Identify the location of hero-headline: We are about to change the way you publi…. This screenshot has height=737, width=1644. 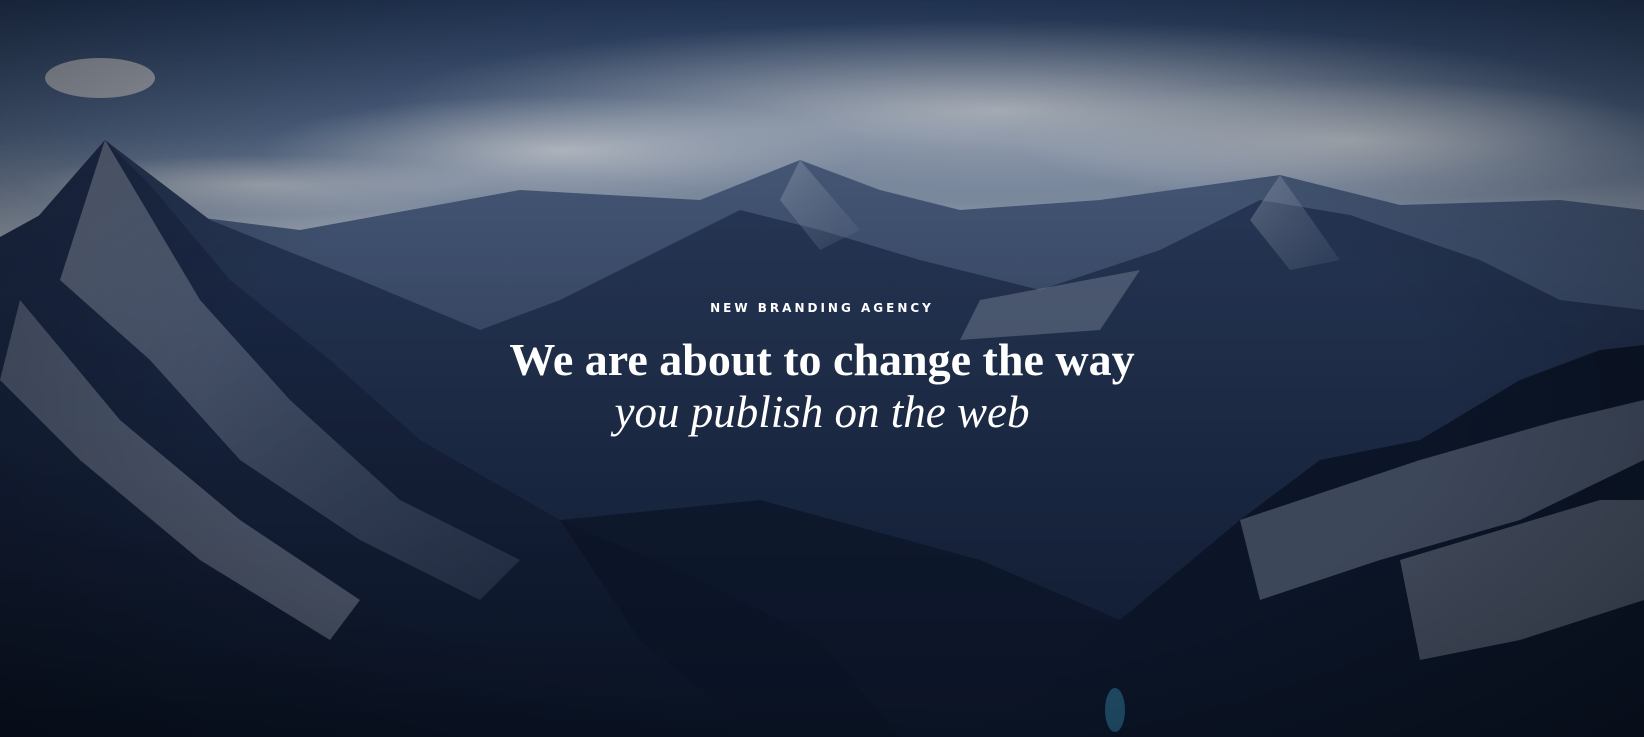
(822, 386).